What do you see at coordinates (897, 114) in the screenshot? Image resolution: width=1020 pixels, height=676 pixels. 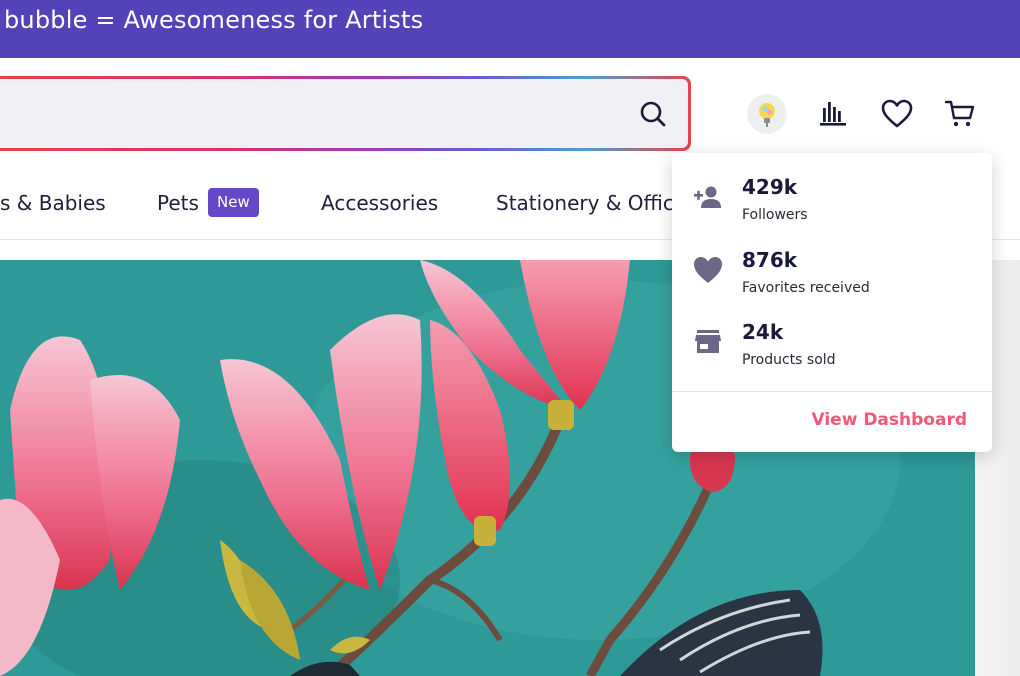 I see `favorites-heart-icon` at bounding box center [897, 114].